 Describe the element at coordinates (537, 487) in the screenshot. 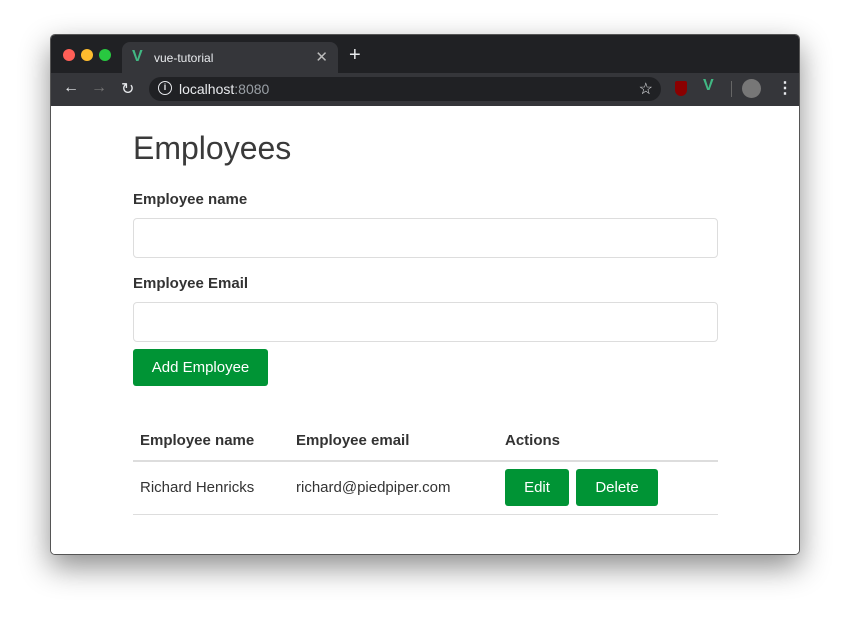

I see `edit-button: Edit` at that location.